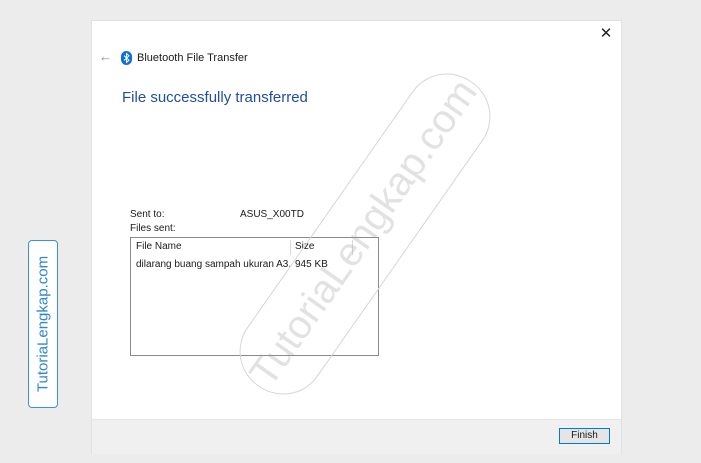 The width and height of the screenshot is (701, 463). I want to click on file-size-cell: 945 KB, so click(311, 264).